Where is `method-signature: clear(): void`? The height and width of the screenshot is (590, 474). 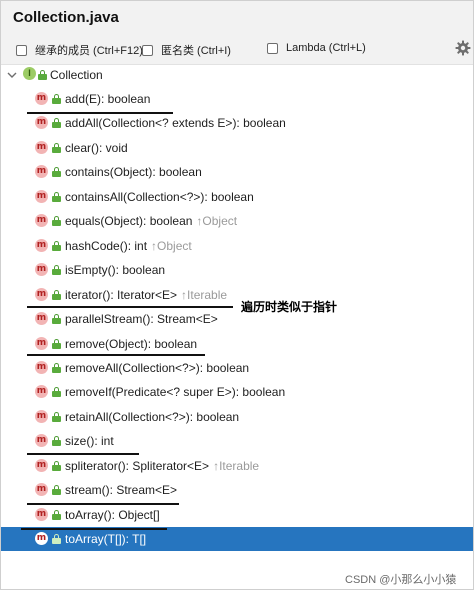
method-signature: clear(): void is located at coordinates (96, 148).